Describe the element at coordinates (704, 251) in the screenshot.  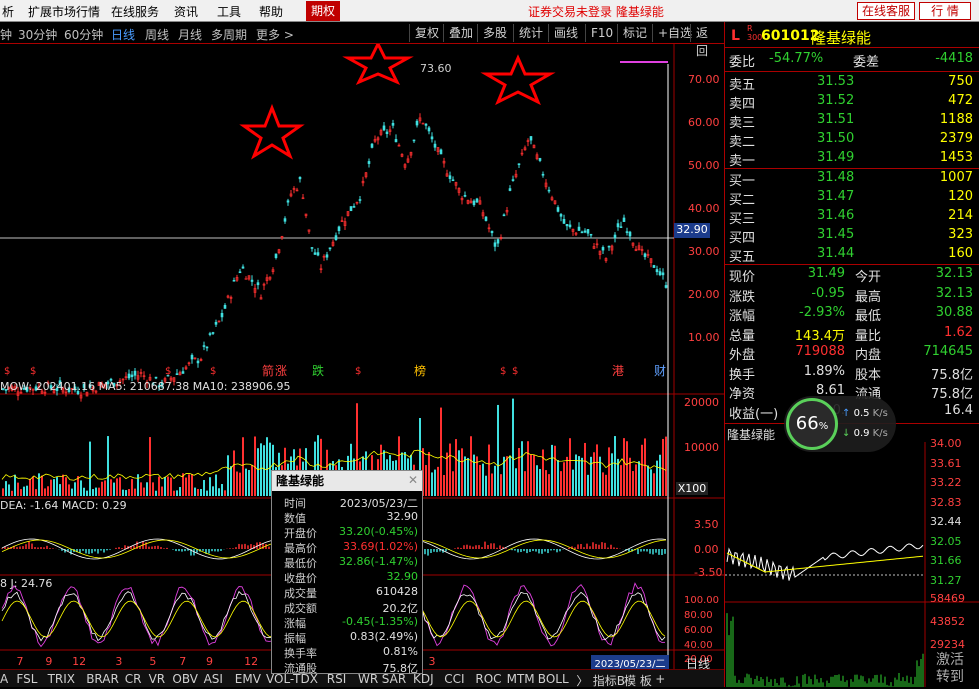
I see `price-axis-tick: 30.00` at that location.